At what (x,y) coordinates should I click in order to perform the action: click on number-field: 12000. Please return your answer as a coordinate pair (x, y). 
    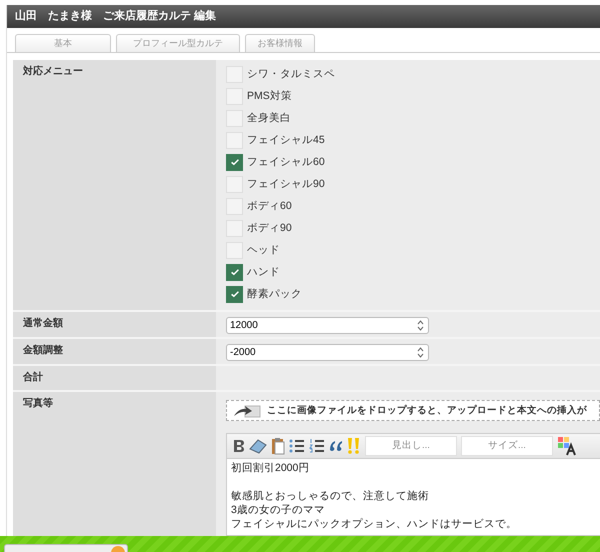
    Looking at the image, I should click on (327, 325).